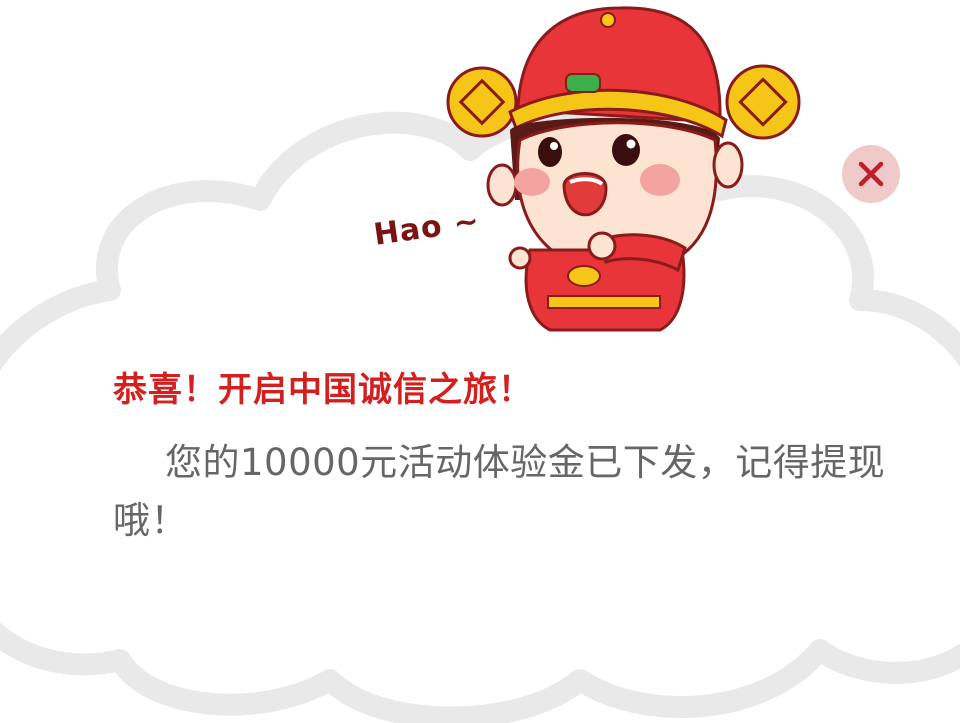 This screenshot has width=960, height=723. I want to click on close-button, so click(871, 174).